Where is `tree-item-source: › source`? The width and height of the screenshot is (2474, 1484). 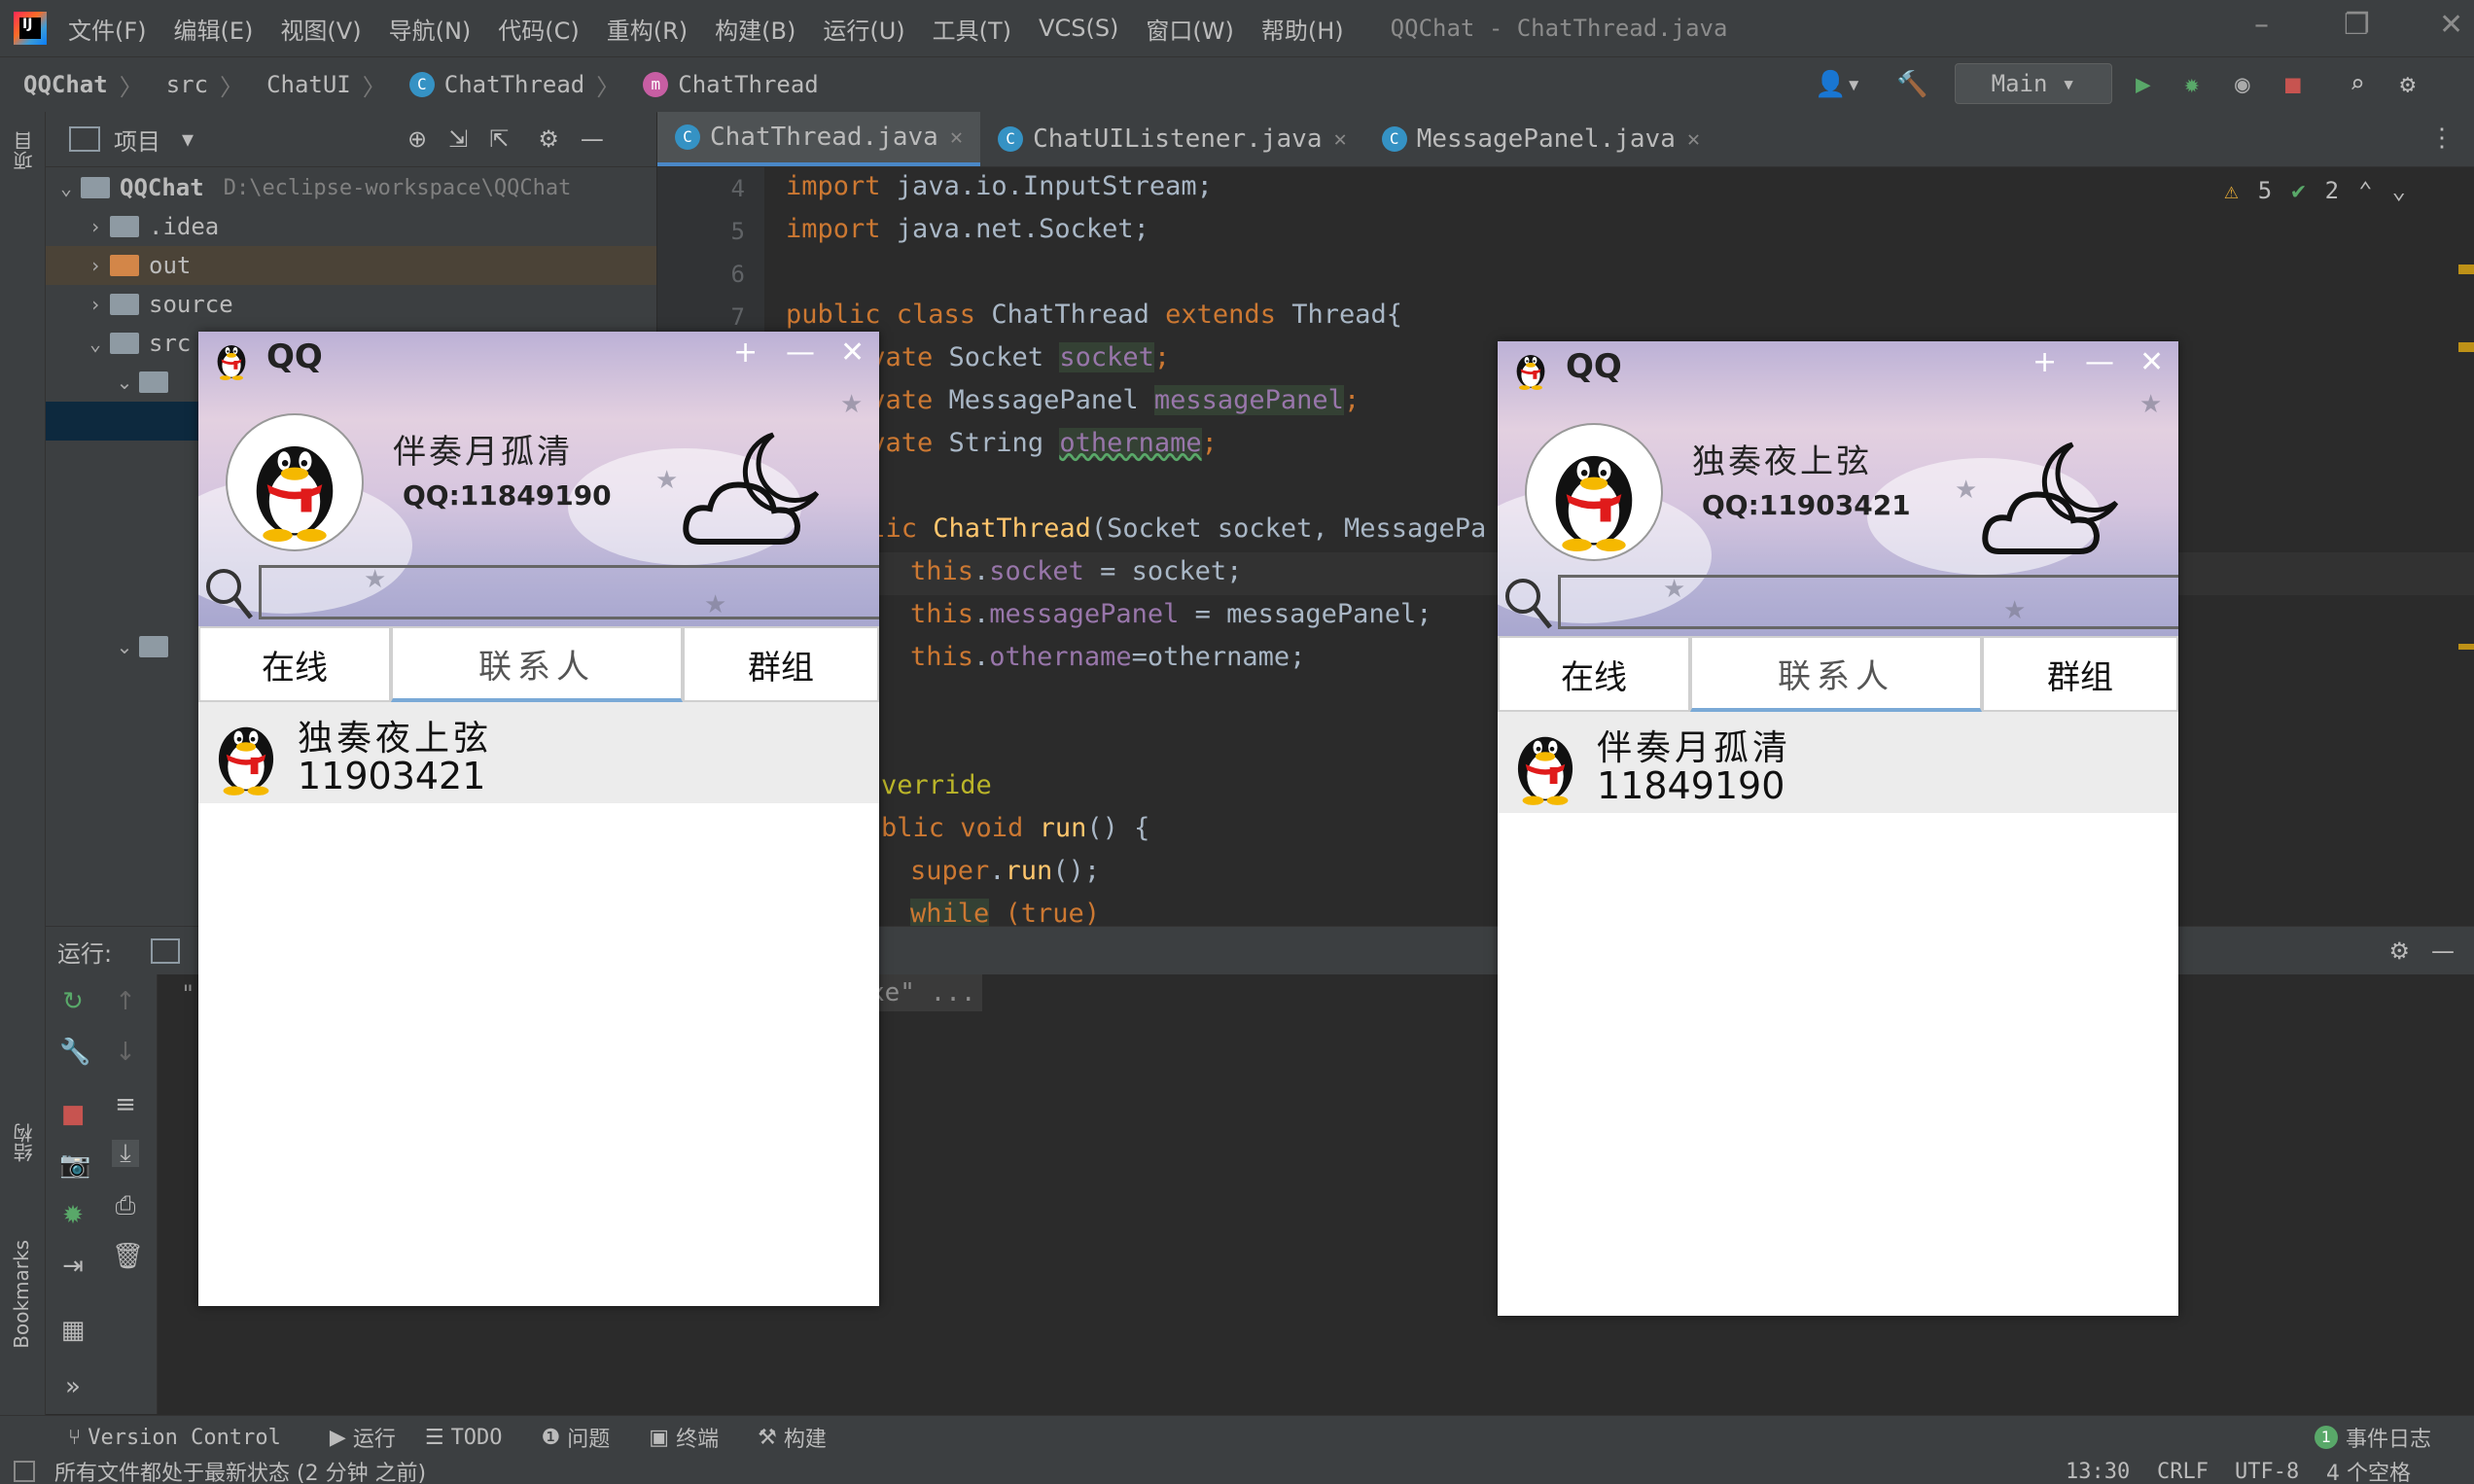 tree-item-source: › source is located at coordinates (351, 304).